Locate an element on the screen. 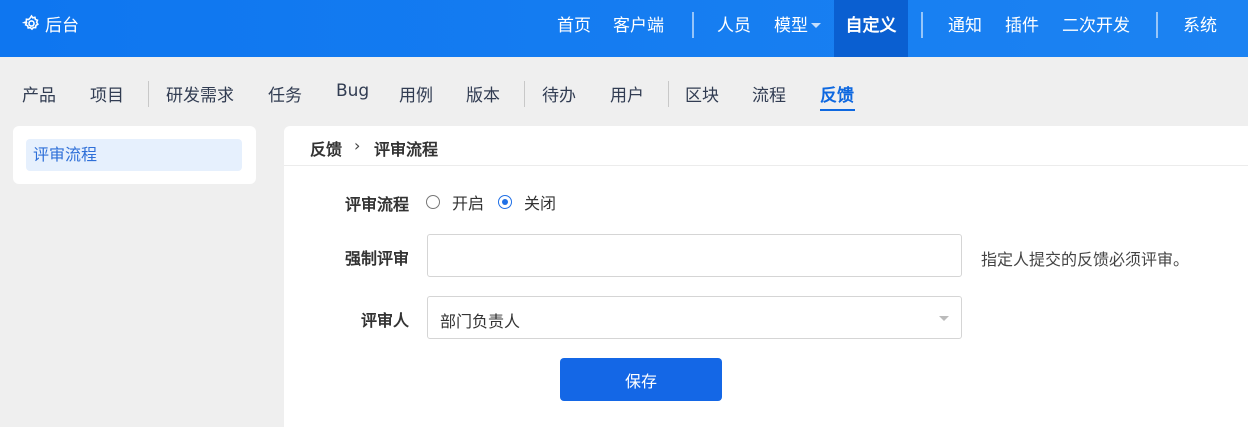 The height and width of the screenshot is (427, 1248). save-button-label: 保存 is located at coordinates (640, 381).